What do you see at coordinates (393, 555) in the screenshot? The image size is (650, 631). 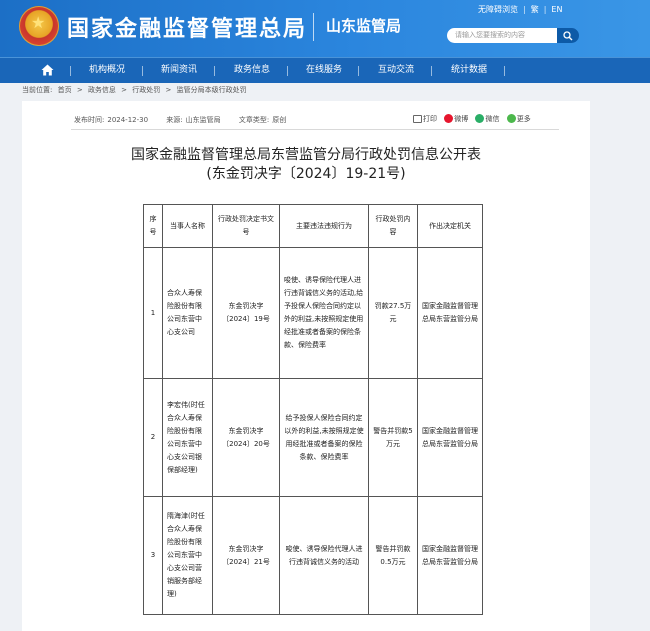 I see `penalty-content: 警告并罚款0.5万元` at bounding box center [393, 555].